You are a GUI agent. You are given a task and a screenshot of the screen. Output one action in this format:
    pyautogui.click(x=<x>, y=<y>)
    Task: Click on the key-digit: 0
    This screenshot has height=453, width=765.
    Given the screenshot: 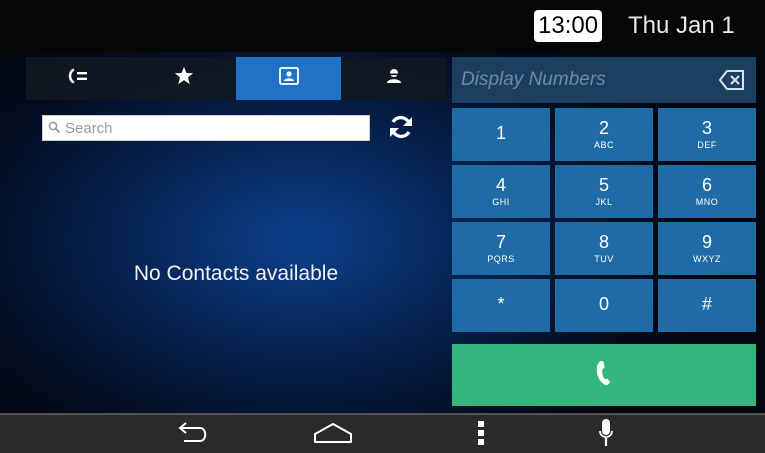 What is the action you would take?
    pyautogui.click(x=603, y=304)
    